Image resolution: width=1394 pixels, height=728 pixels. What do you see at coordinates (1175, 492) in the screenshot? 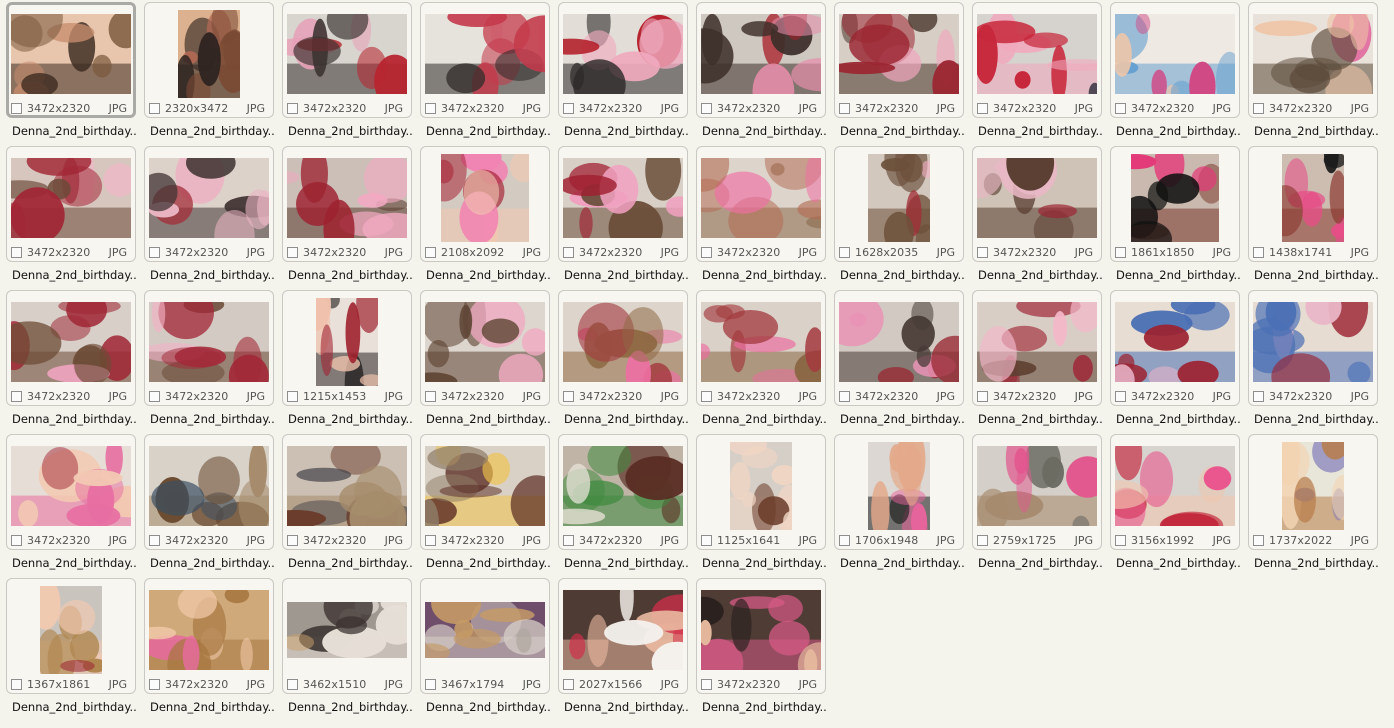
I see `thumbnail-card: 3156x1992 JPG` at bounding box center [1175, 492].